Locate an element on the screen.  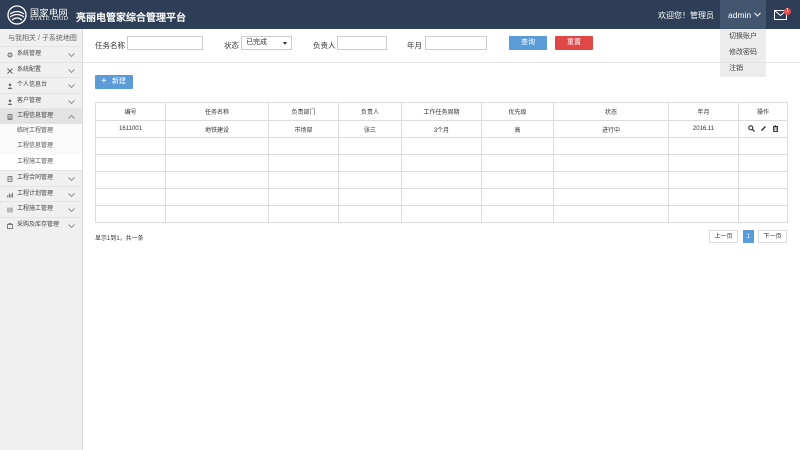
logout-item: 注销 is located at coordinates (743, 69).